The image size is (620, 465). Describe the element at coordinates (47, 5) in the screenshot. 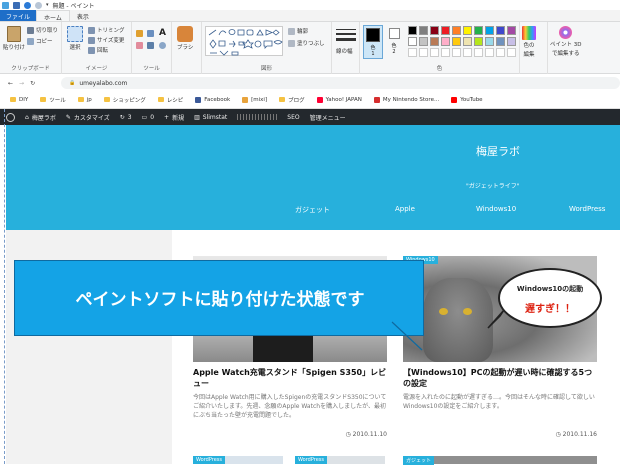

I see `quick-access-dropdown-icon: ▾` at that location.